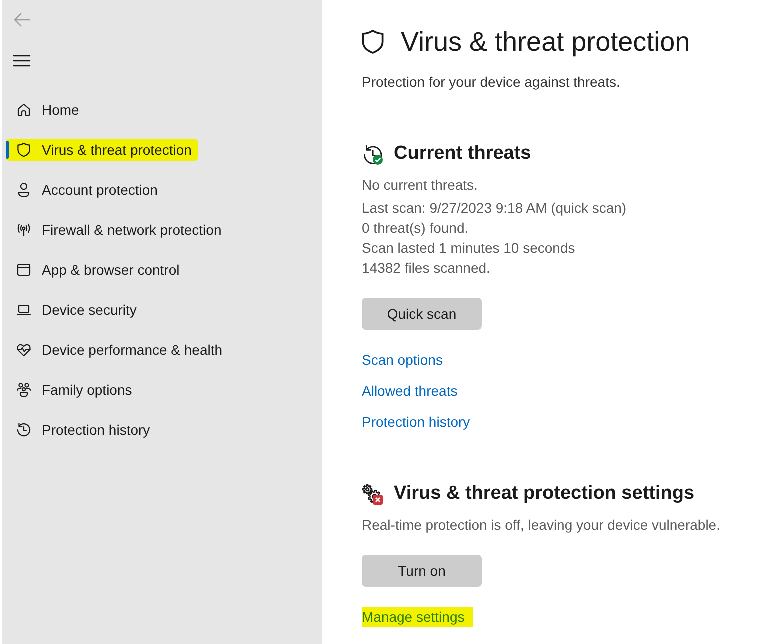 The image size is (760, 644). Describe the element at coordinates (85, 190) in the screenshot. I see `sidebar-item: Account protection` at that location.